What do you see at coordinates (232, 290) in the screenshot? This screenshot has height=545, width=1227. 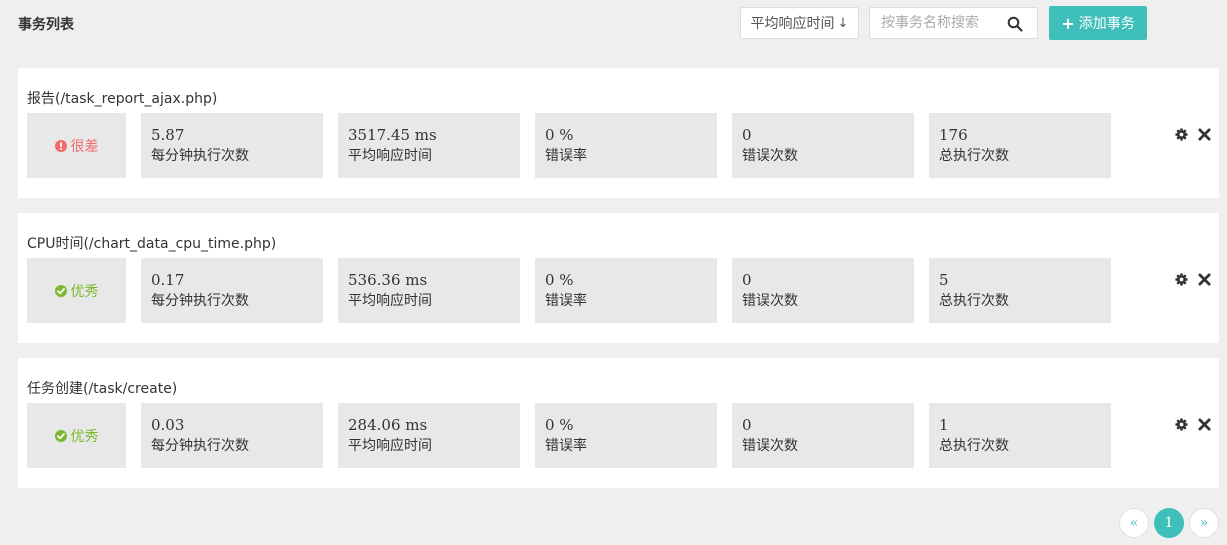 I see `metric-rpm: 0.17 每分钟执行次数` at bounding box center [232, 290].